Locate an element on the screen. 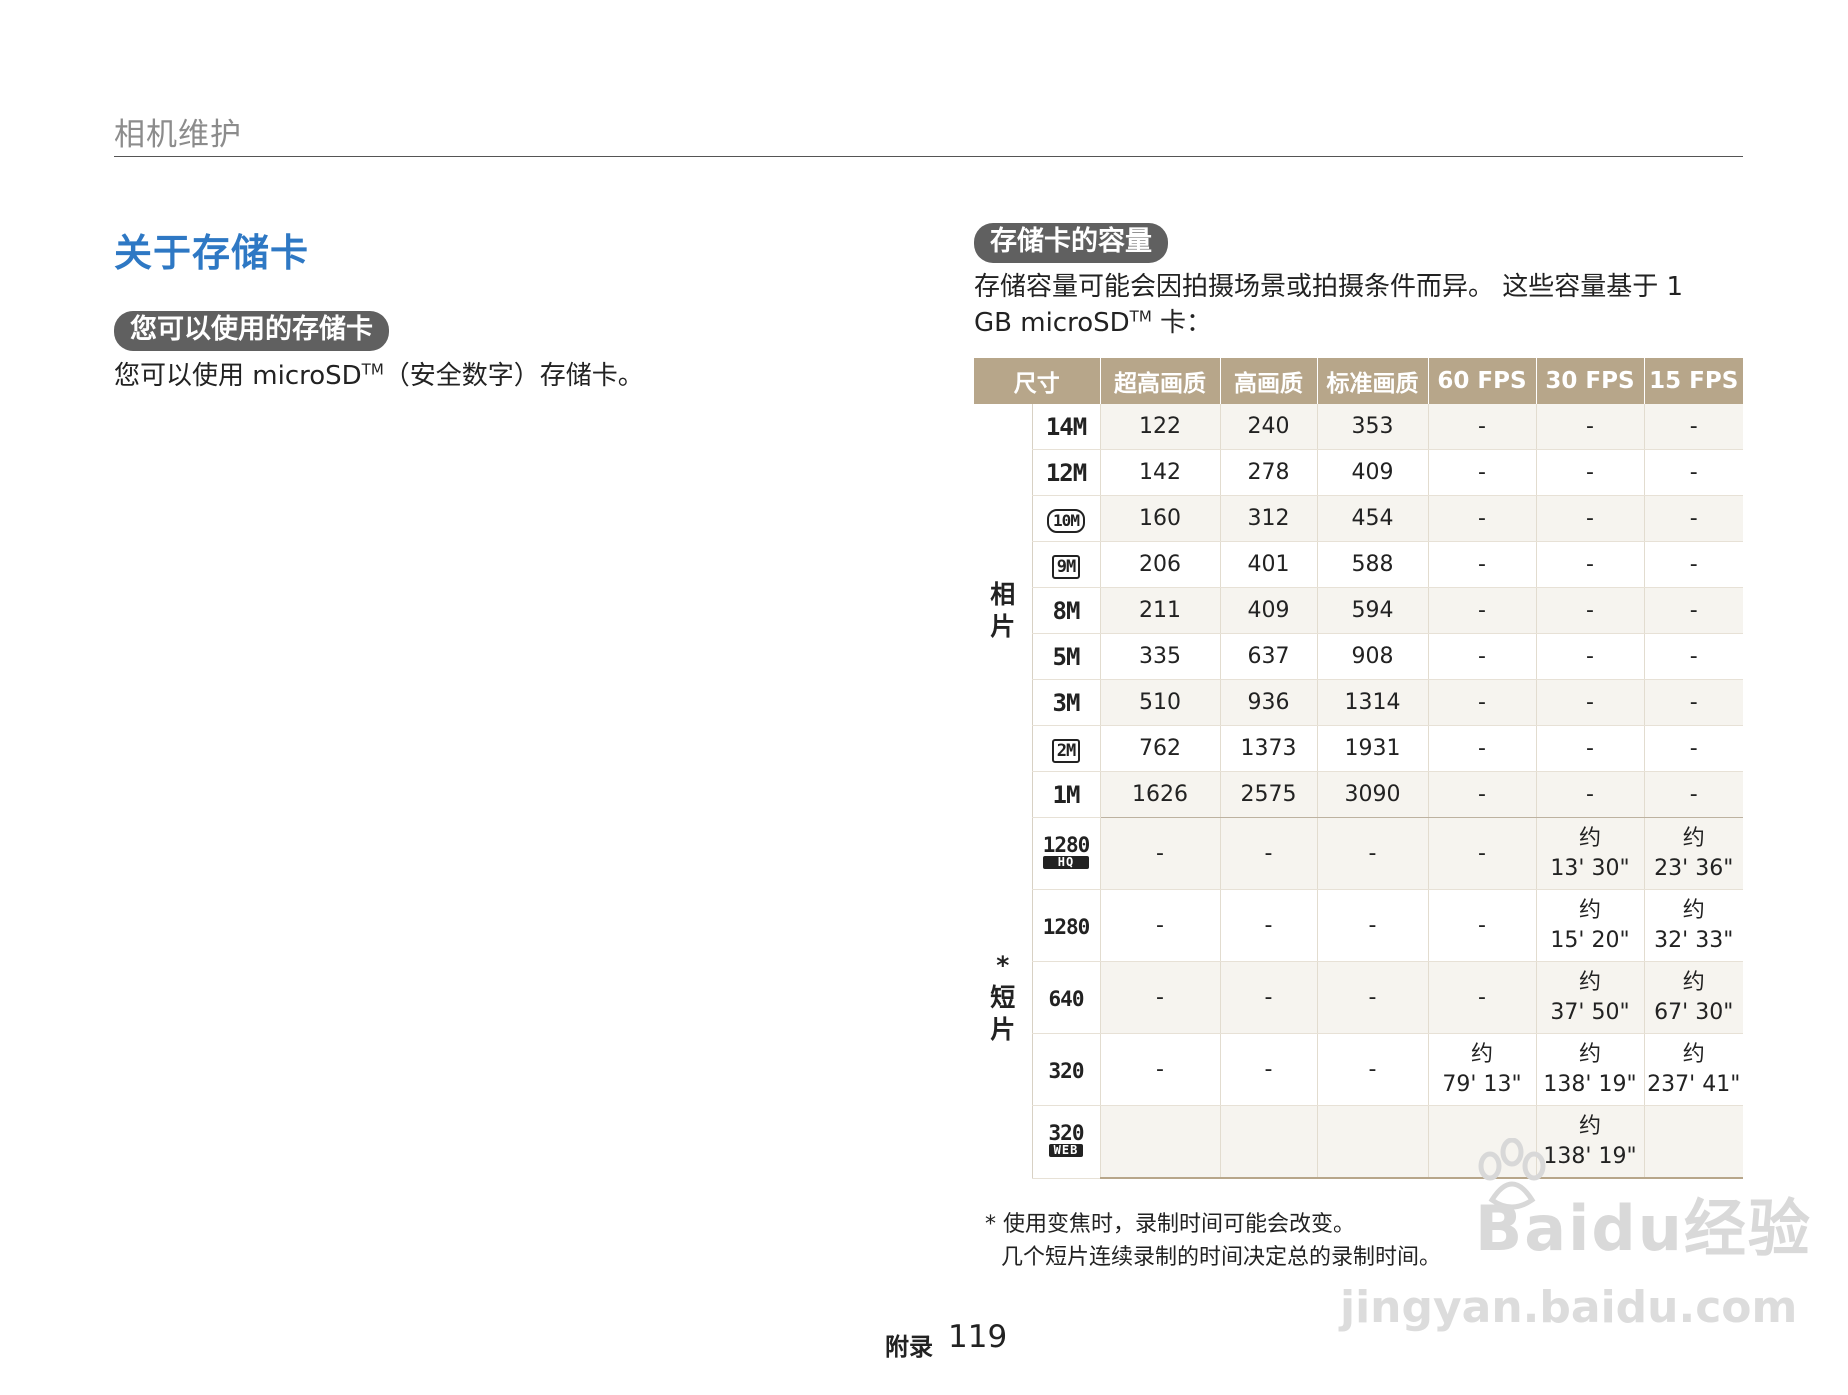 The image size is (1848, 1395). 12m-resolution-icon: 12M is located at coordinates (1065, 472).